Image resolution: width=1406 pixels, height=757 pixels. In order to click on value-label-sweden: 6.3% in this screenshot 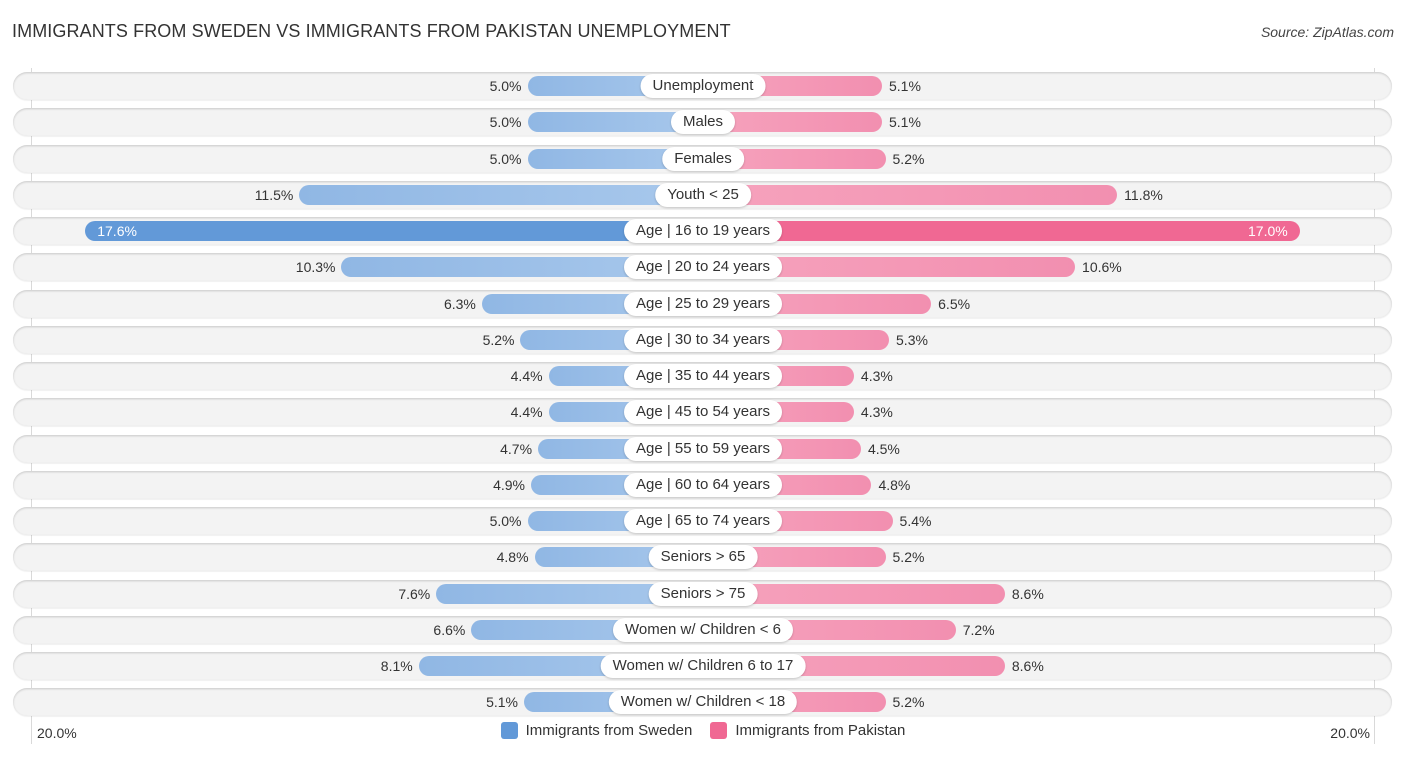, I will do `click(459, 303)`.